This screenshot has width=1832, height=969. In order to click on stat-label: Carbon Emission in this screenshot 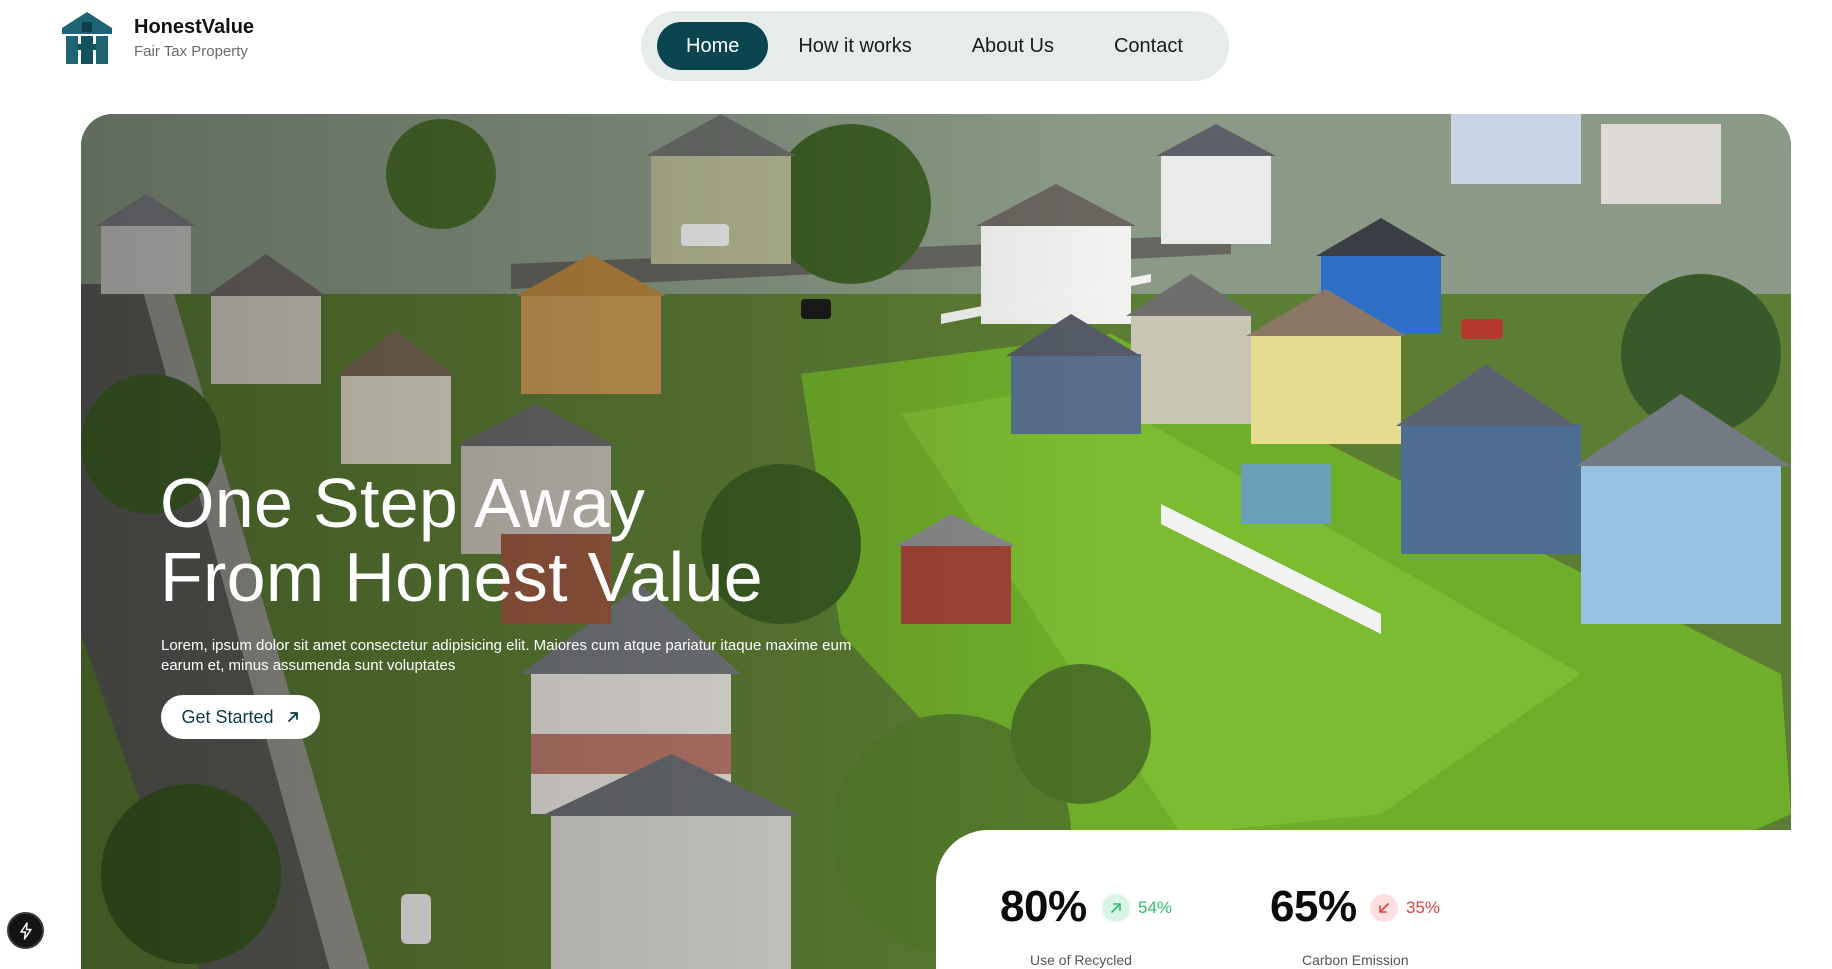, I will do `click(1355, 960)`.